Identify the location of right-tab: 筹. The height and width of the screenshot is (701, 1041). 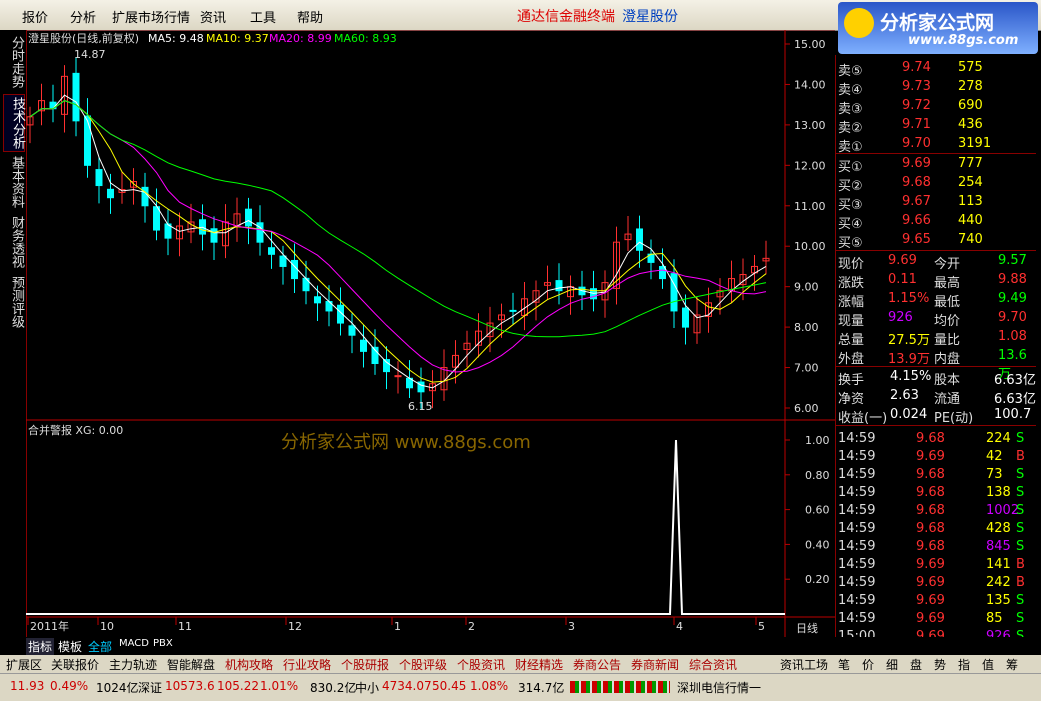
(1012, 664).